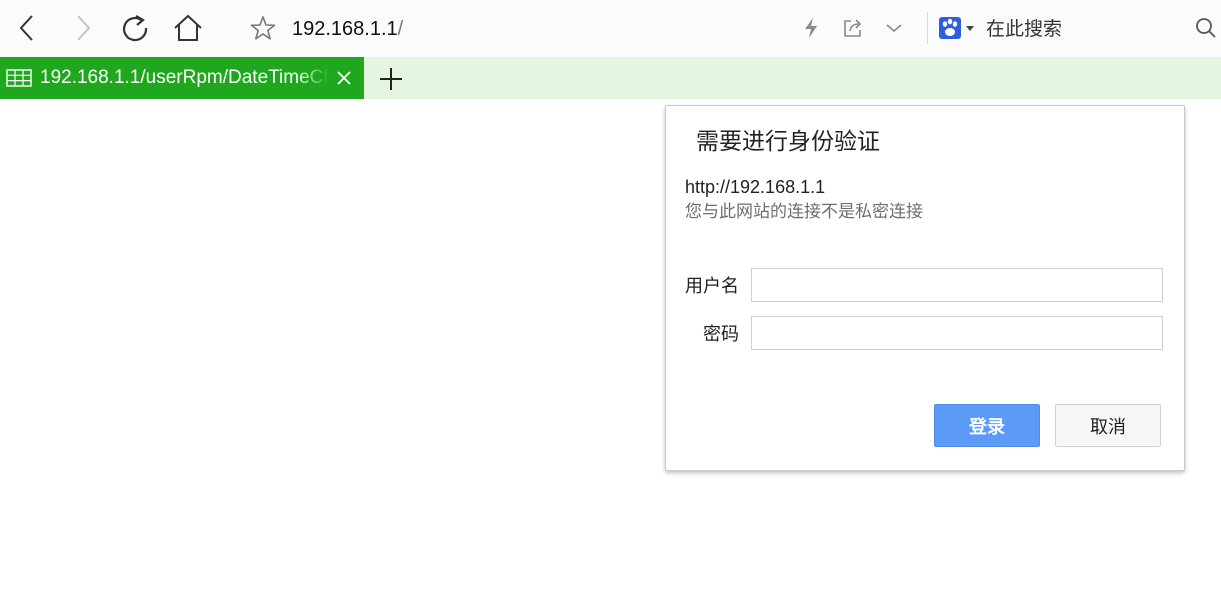  Describe the element at coordinates (957, 285) in the screenshot. I see `username-field` at that location.